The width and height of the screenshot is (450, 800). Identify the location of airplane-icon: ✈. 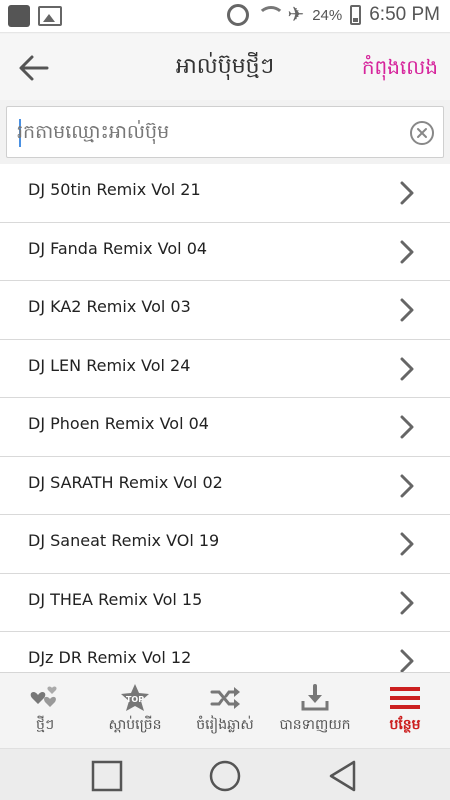
(296, 15).